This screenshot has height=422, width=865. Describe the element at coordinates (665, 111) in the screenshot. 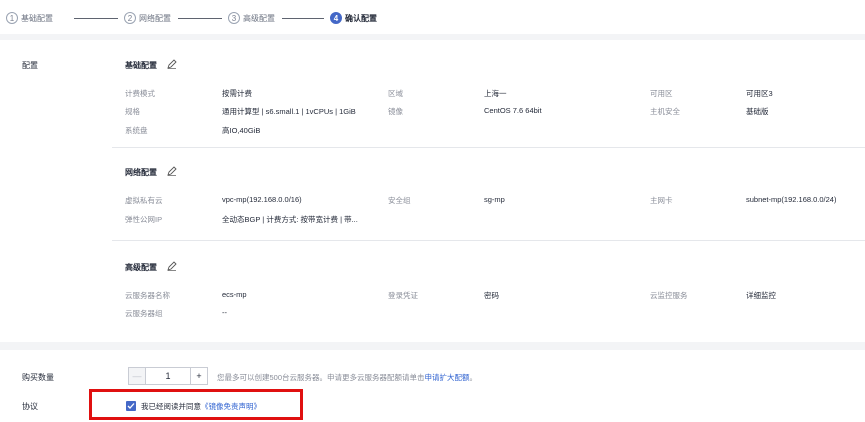

I see `host-security-label: 主机安全` at that location.